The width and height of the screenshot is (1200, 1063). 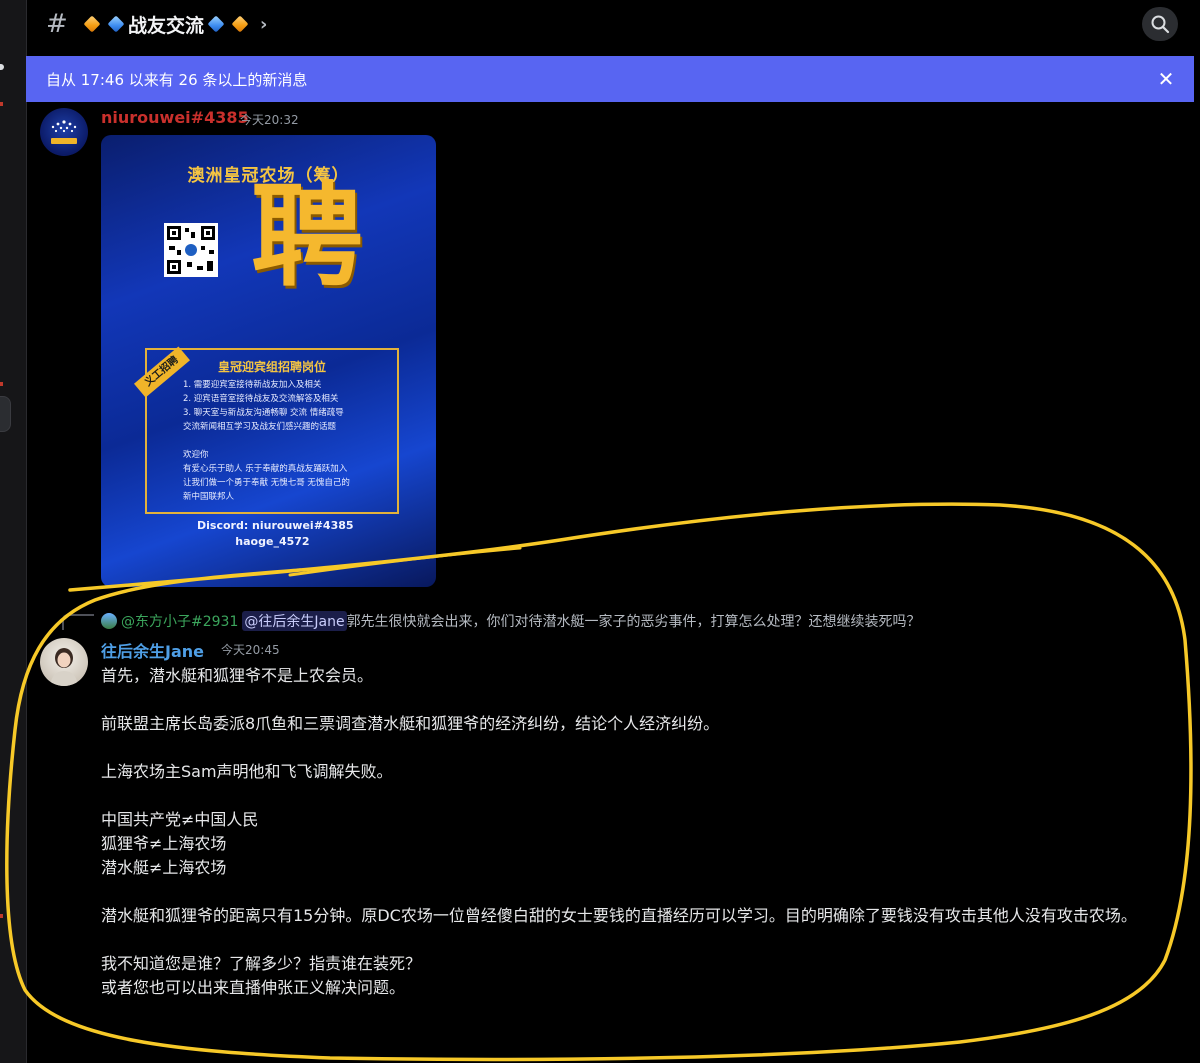 I want to click on rail-server-icon, so click(x=5, y=414).